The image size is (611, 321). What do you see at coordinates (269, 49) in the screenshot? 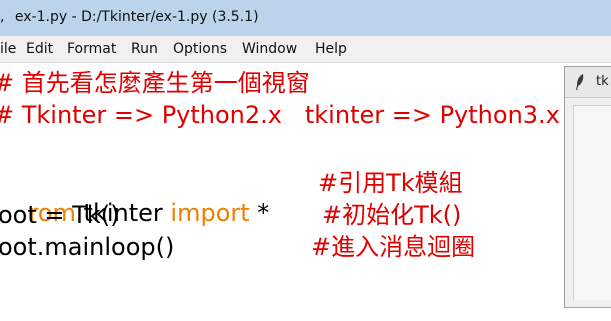
I see `menu-window: Window` at bounding box center [269, 49].